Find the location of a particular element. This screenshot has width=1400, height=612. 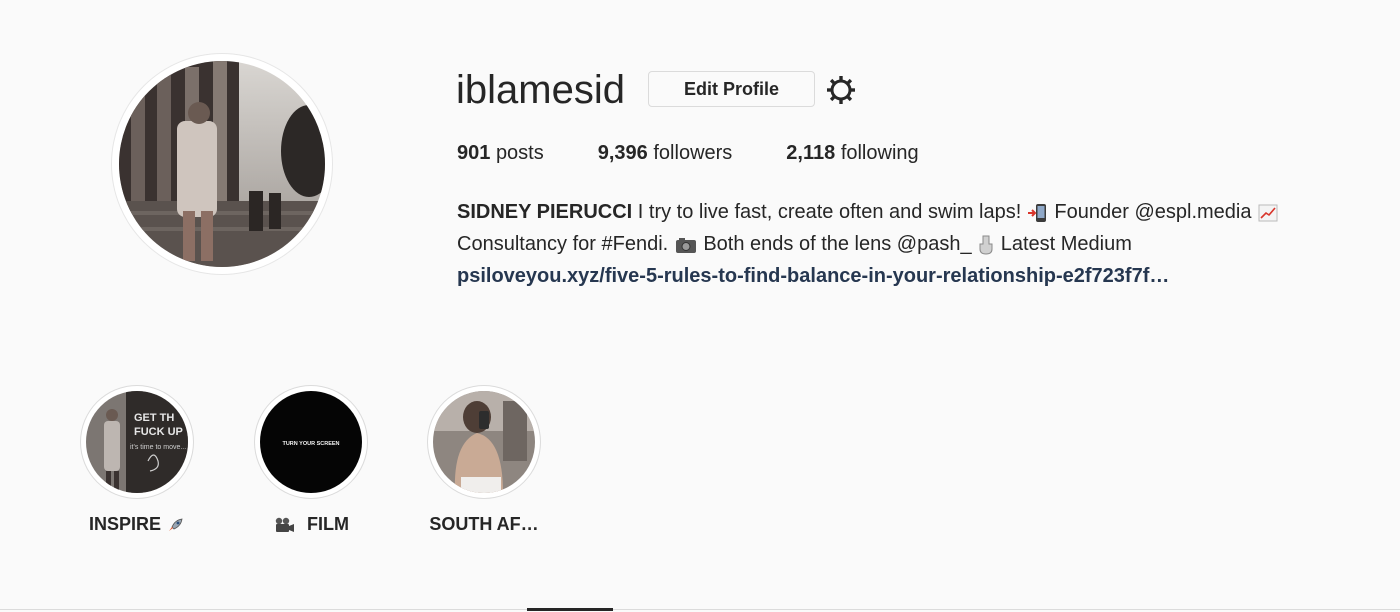

rocket-icon is located at coordinates (176, 524).